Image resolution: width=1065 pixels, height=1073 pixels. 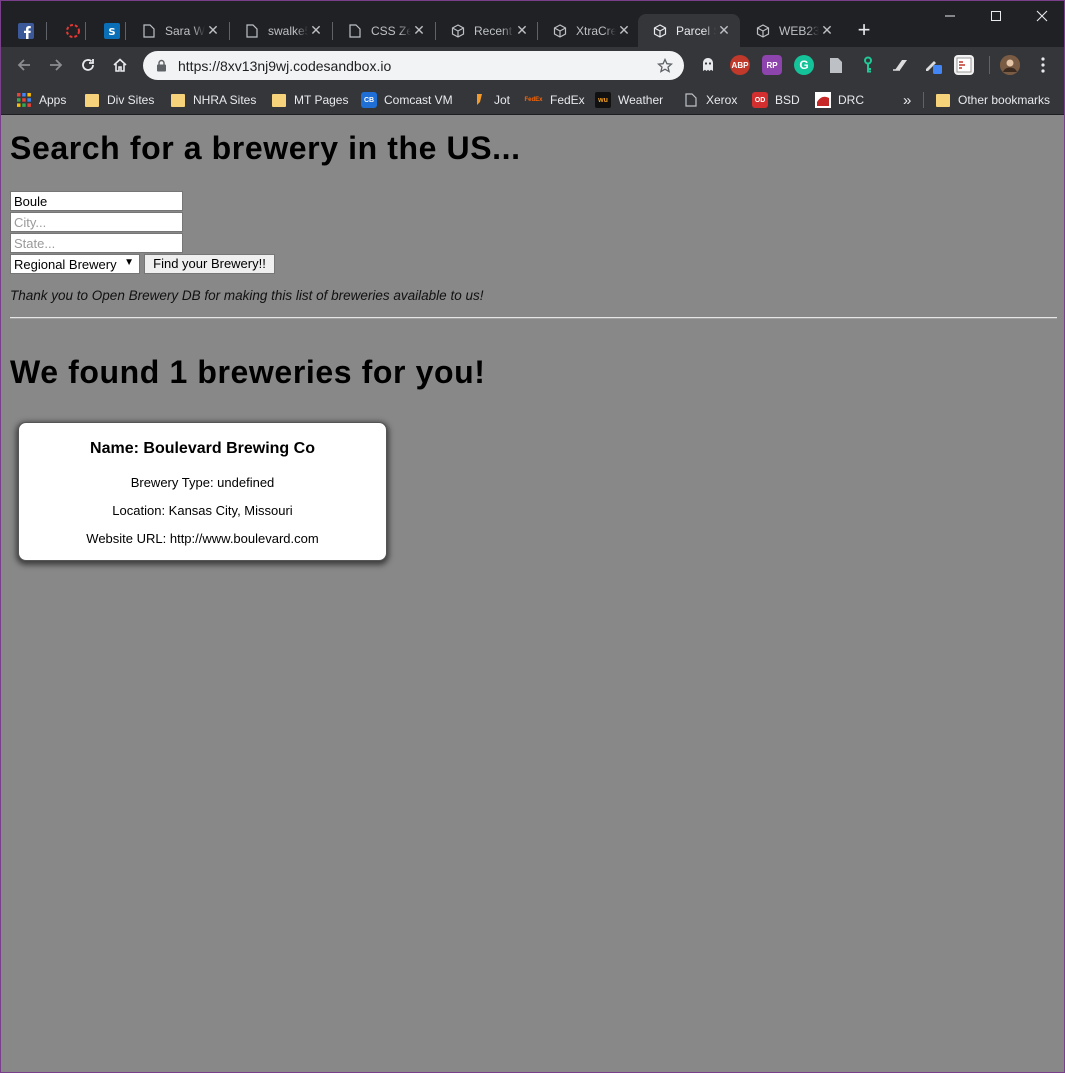 What do you see at coordinates (479, 100) in the screenshot?
I see `jot-icon` at bounding box center [479, 100].